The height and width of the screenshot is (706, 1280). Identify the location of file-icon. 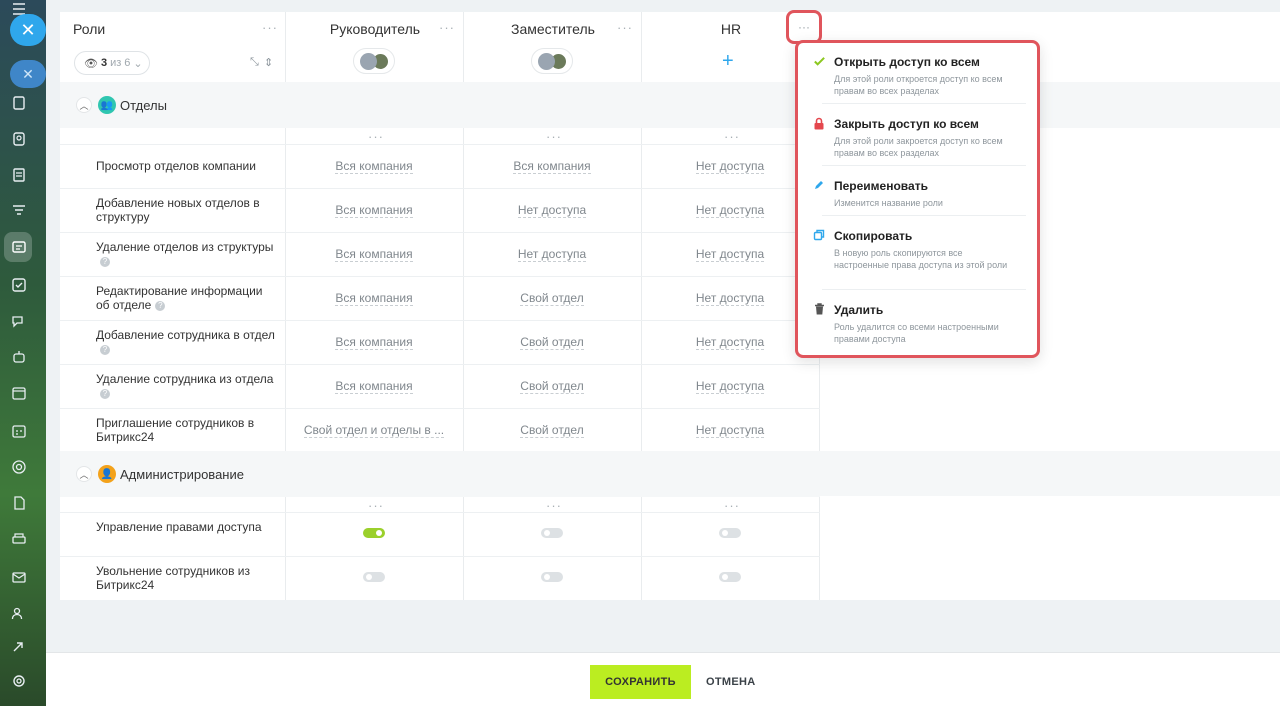
(19, 503).